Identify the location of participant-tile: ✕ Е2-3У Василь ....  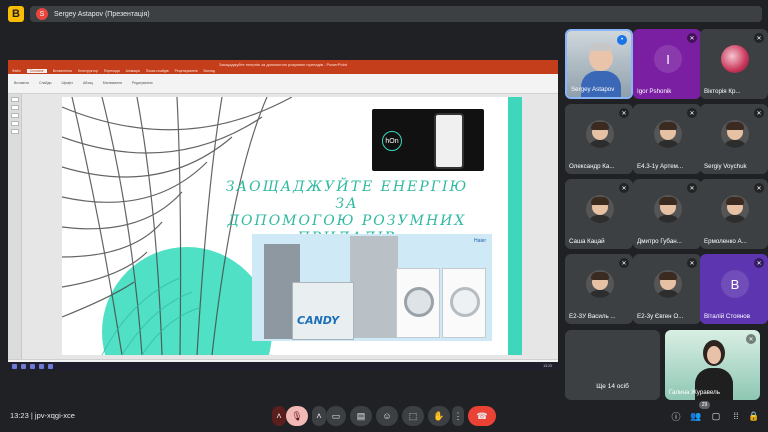
(599, 289).